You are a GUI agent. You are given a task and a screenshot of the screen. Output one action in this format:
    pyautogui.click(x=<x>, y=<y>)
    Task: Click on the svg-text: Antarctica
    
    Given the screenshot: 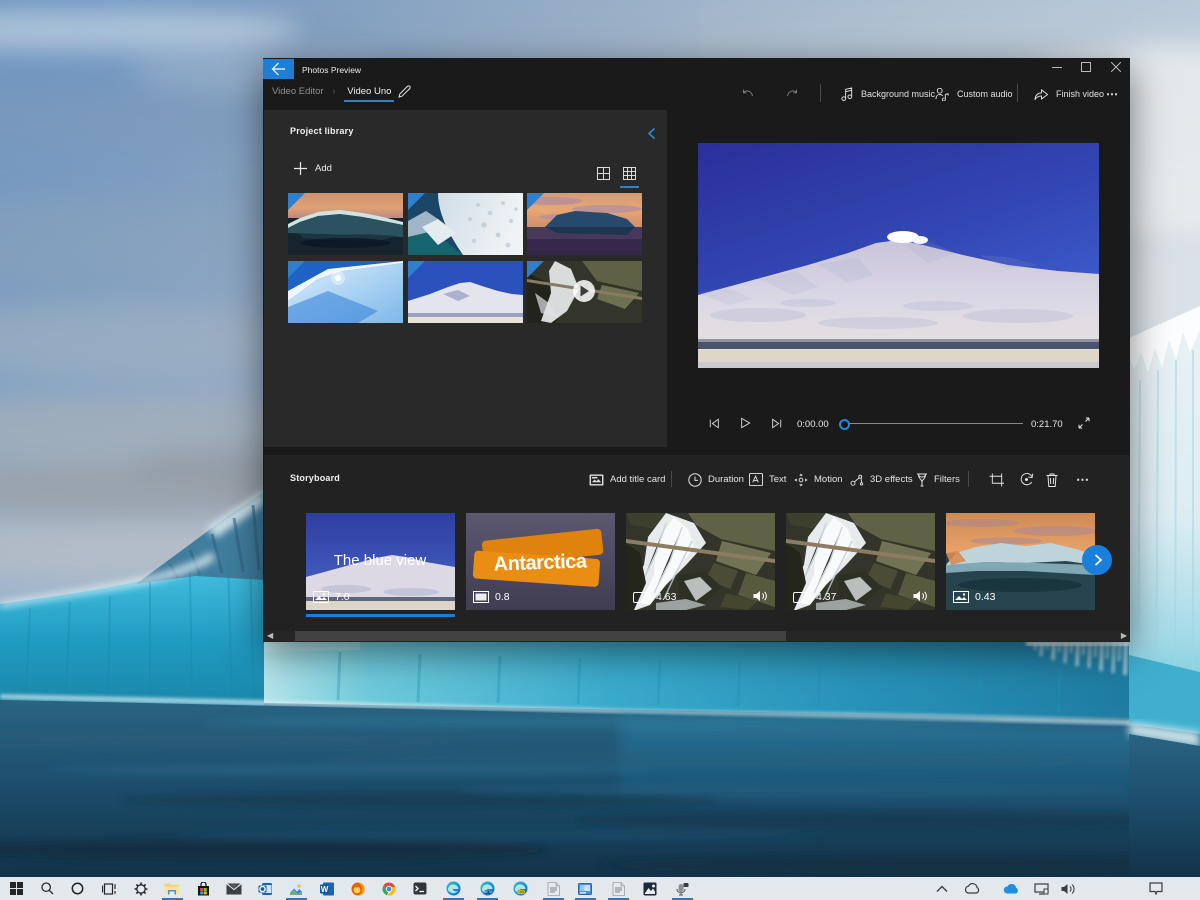 What is the action you would take?
    pyautogui.click(x=540, y=562)
    